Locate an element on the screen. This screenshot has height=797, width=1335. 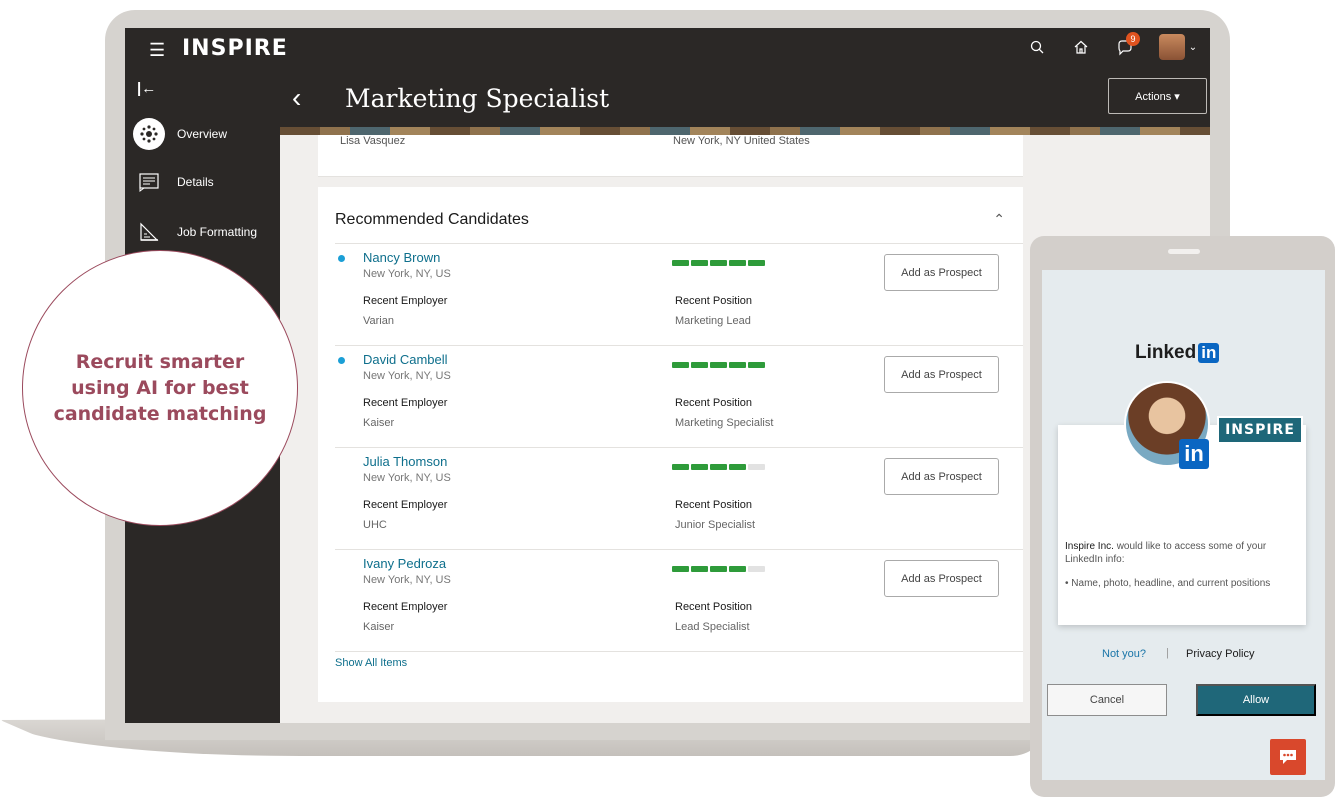
user-menu: ⌄ is located at coordinates (1178, 47).